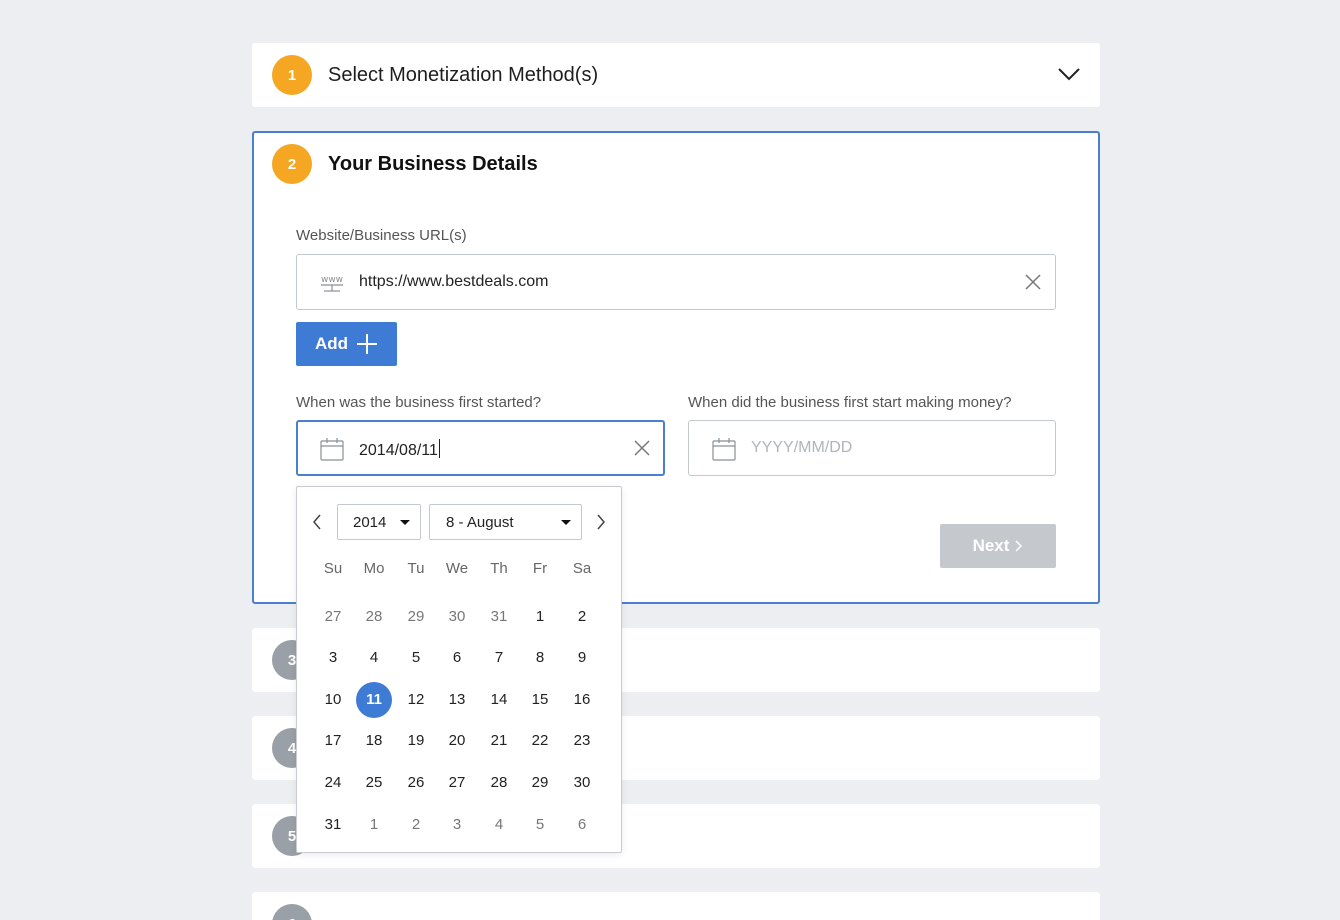  I want to click on next-button: Next, so click(998, 546).